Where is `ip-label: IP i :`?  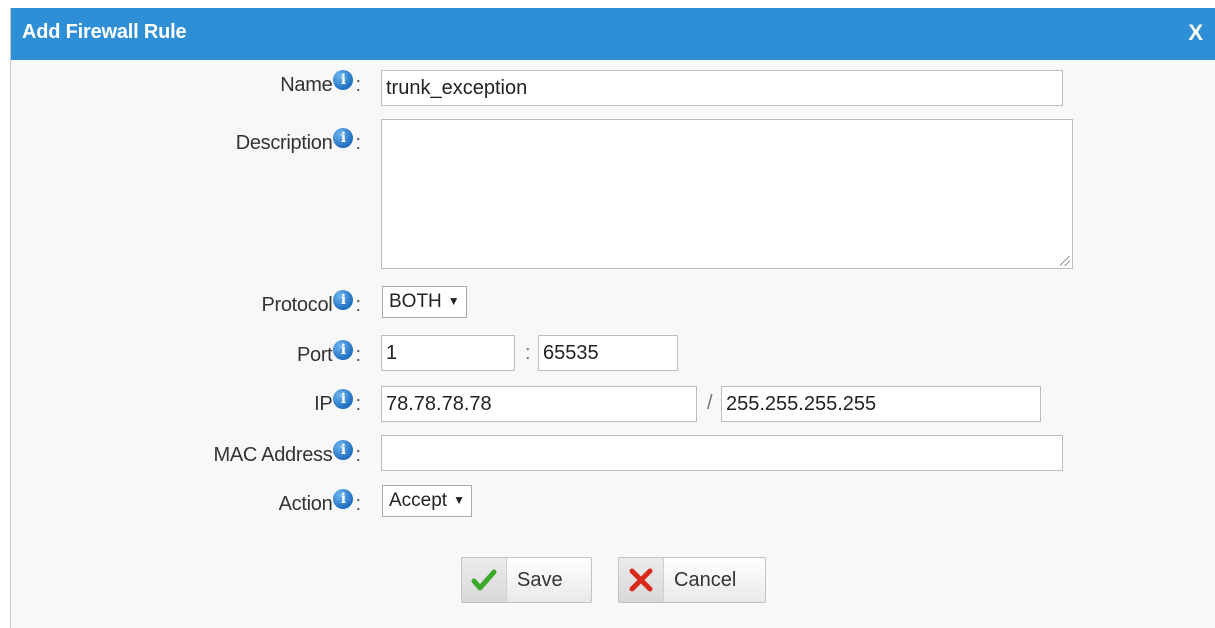 ip-label: IP i : is located at coordinates (337, 402).